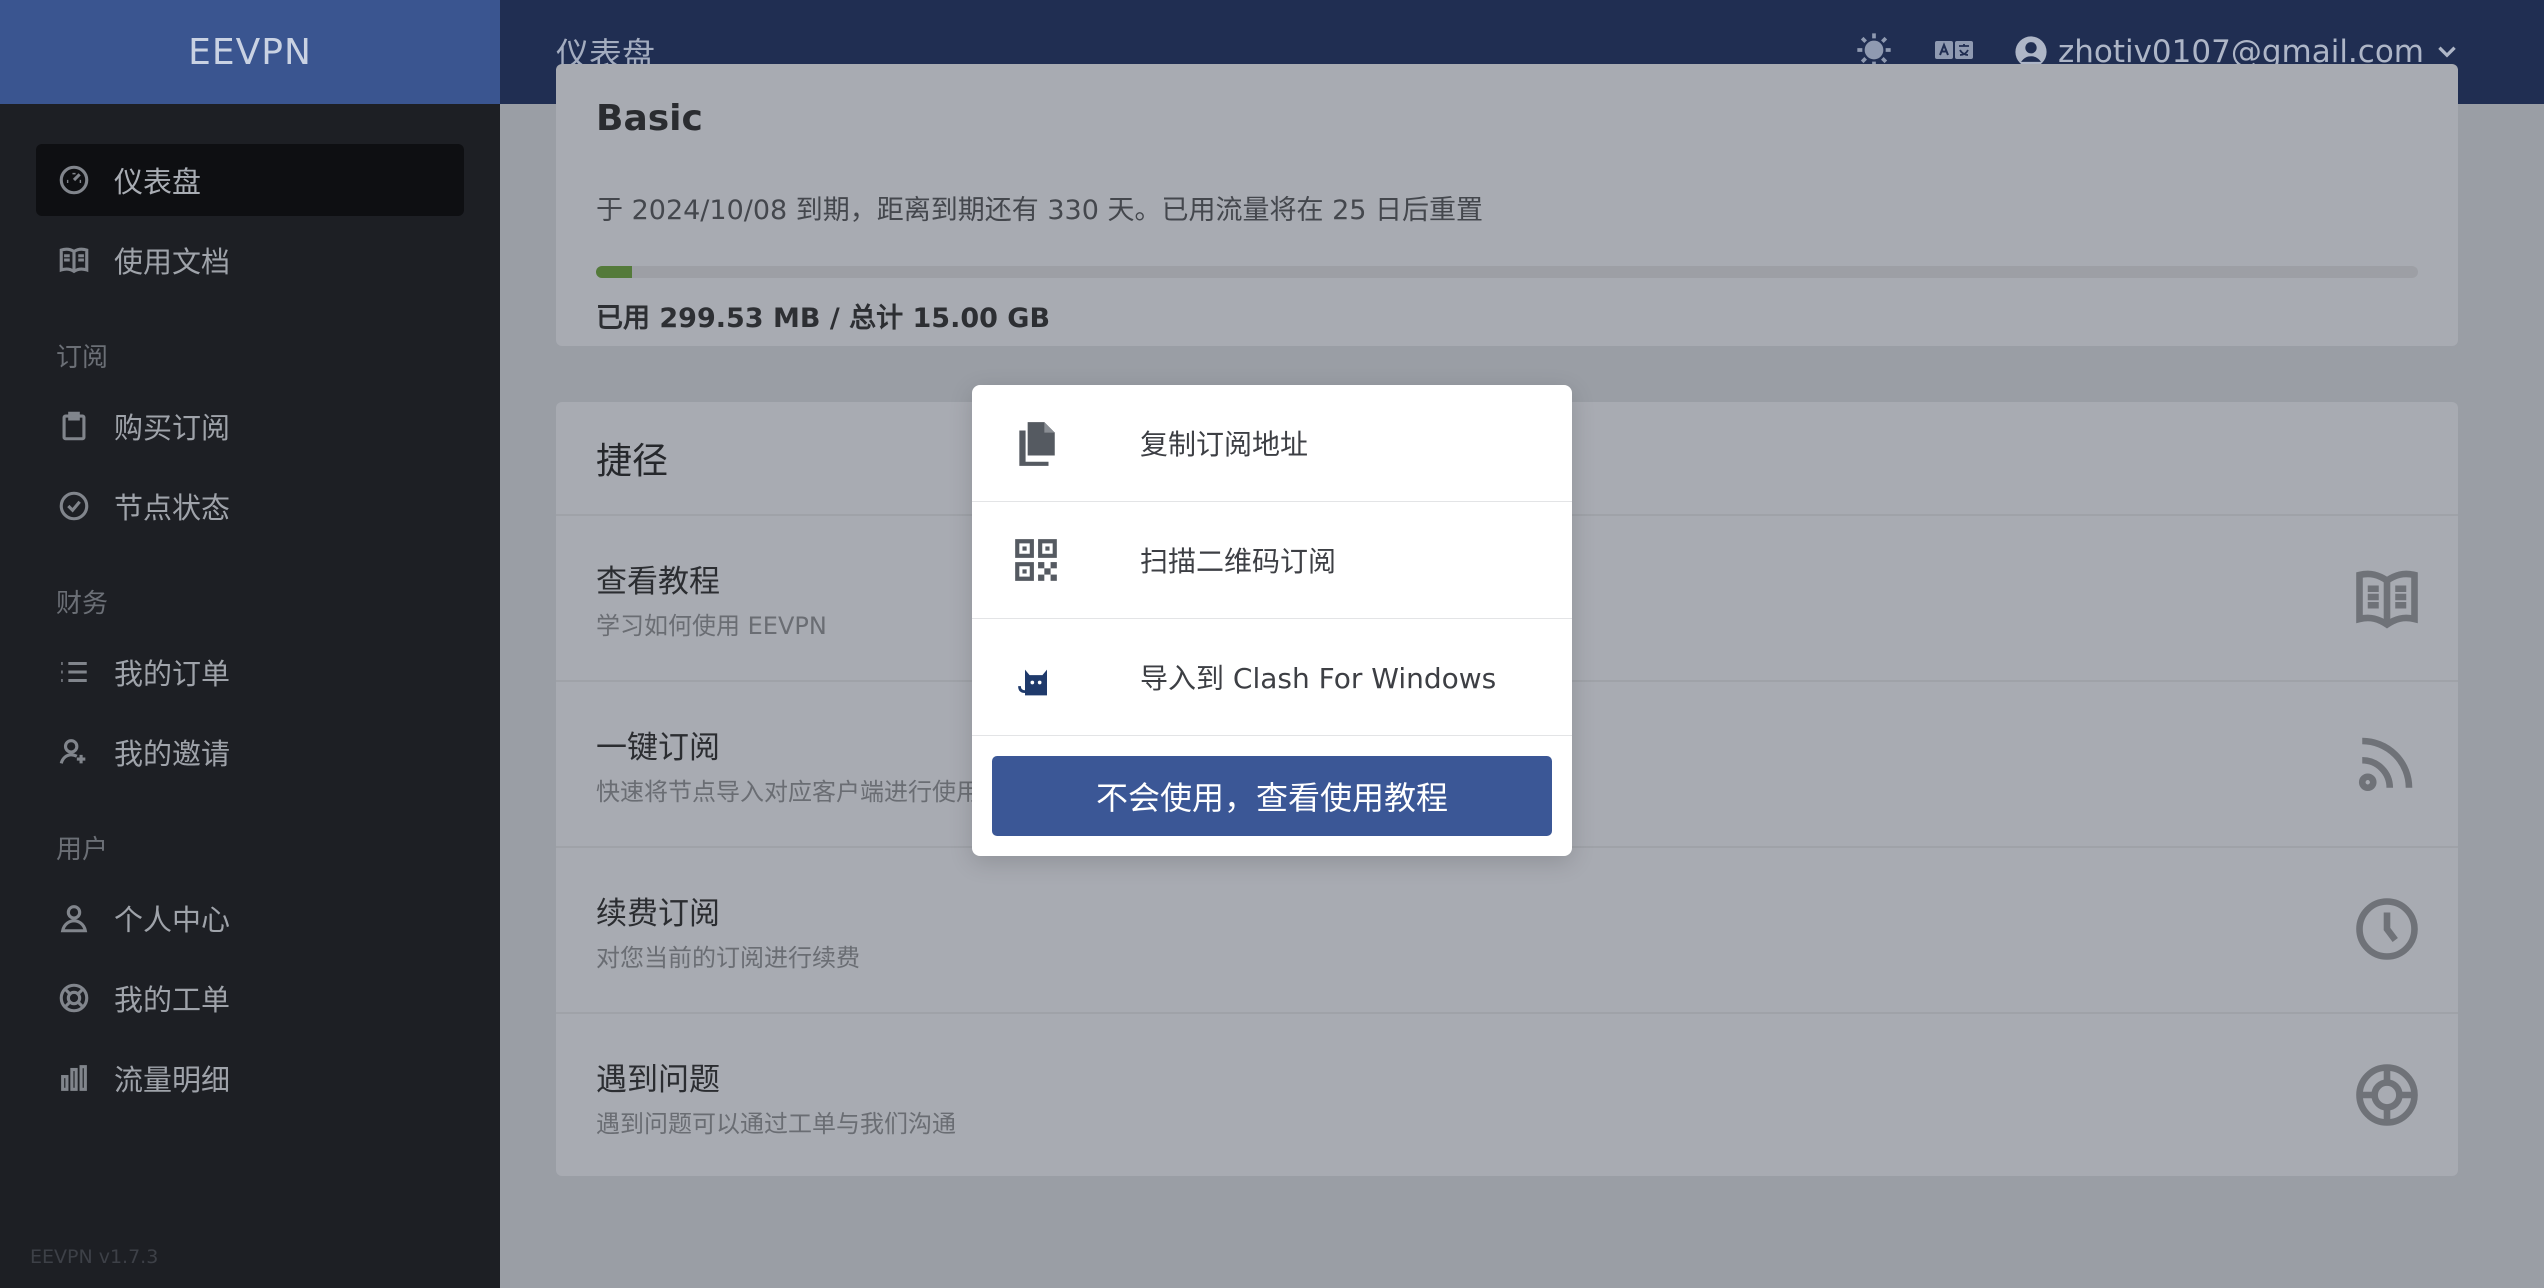 The image size is (2544, 1288). I want to click on sidebar-item-label: 节点状态, so click(172, 508).